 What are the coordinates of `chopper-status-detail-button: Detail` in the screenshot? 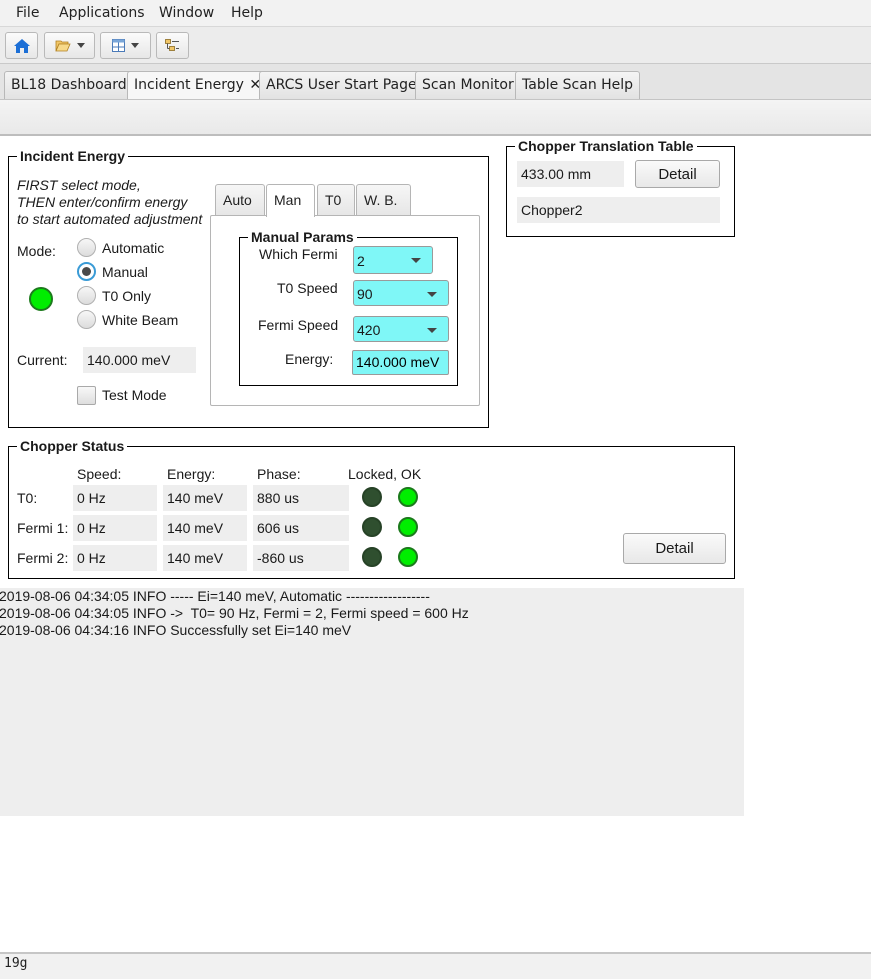 It's located at (674, 548).